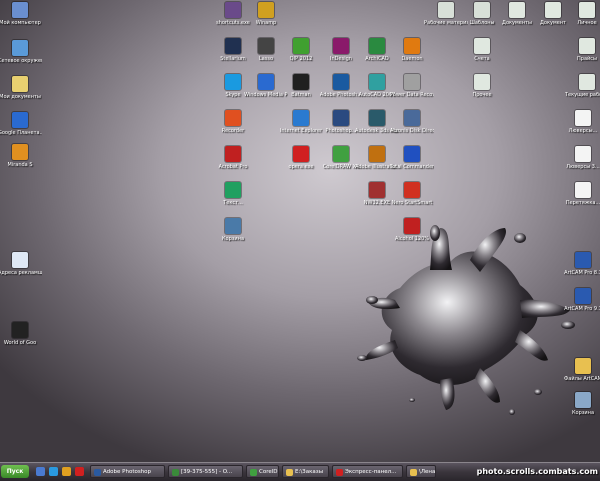 This screenshot has width=600, height=481. What do you see at coordinates (266, 82) in the screenshot?
I see `media-player-icon` at bounding box center [266, 82].